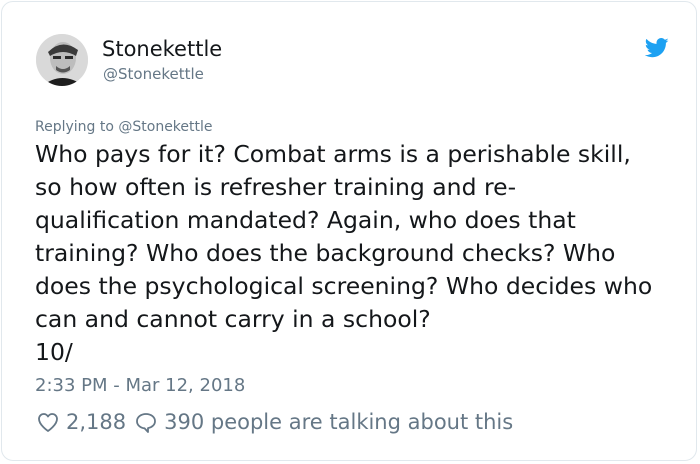  I want to click on avatar, so click(62, 60).